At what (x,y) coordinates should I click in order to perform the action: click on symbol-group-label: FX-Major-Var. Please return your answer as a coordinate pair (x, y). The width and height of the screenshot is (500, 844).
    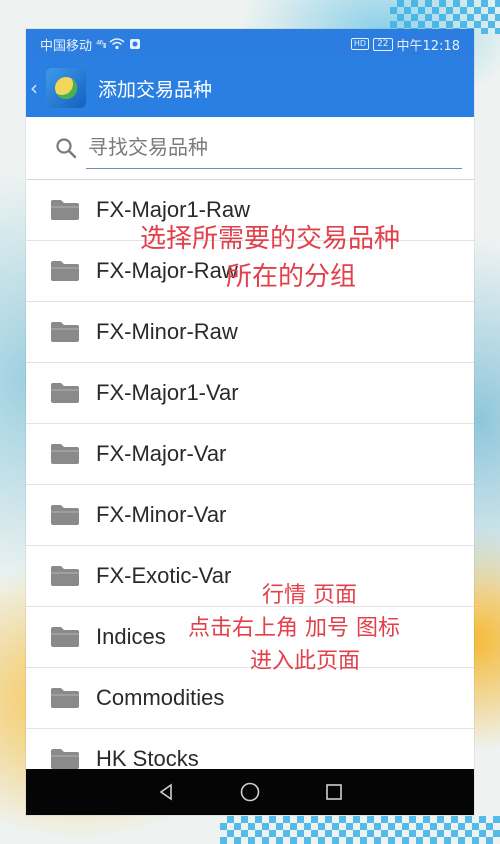
    Looking at the image, I should click on (161, 453).